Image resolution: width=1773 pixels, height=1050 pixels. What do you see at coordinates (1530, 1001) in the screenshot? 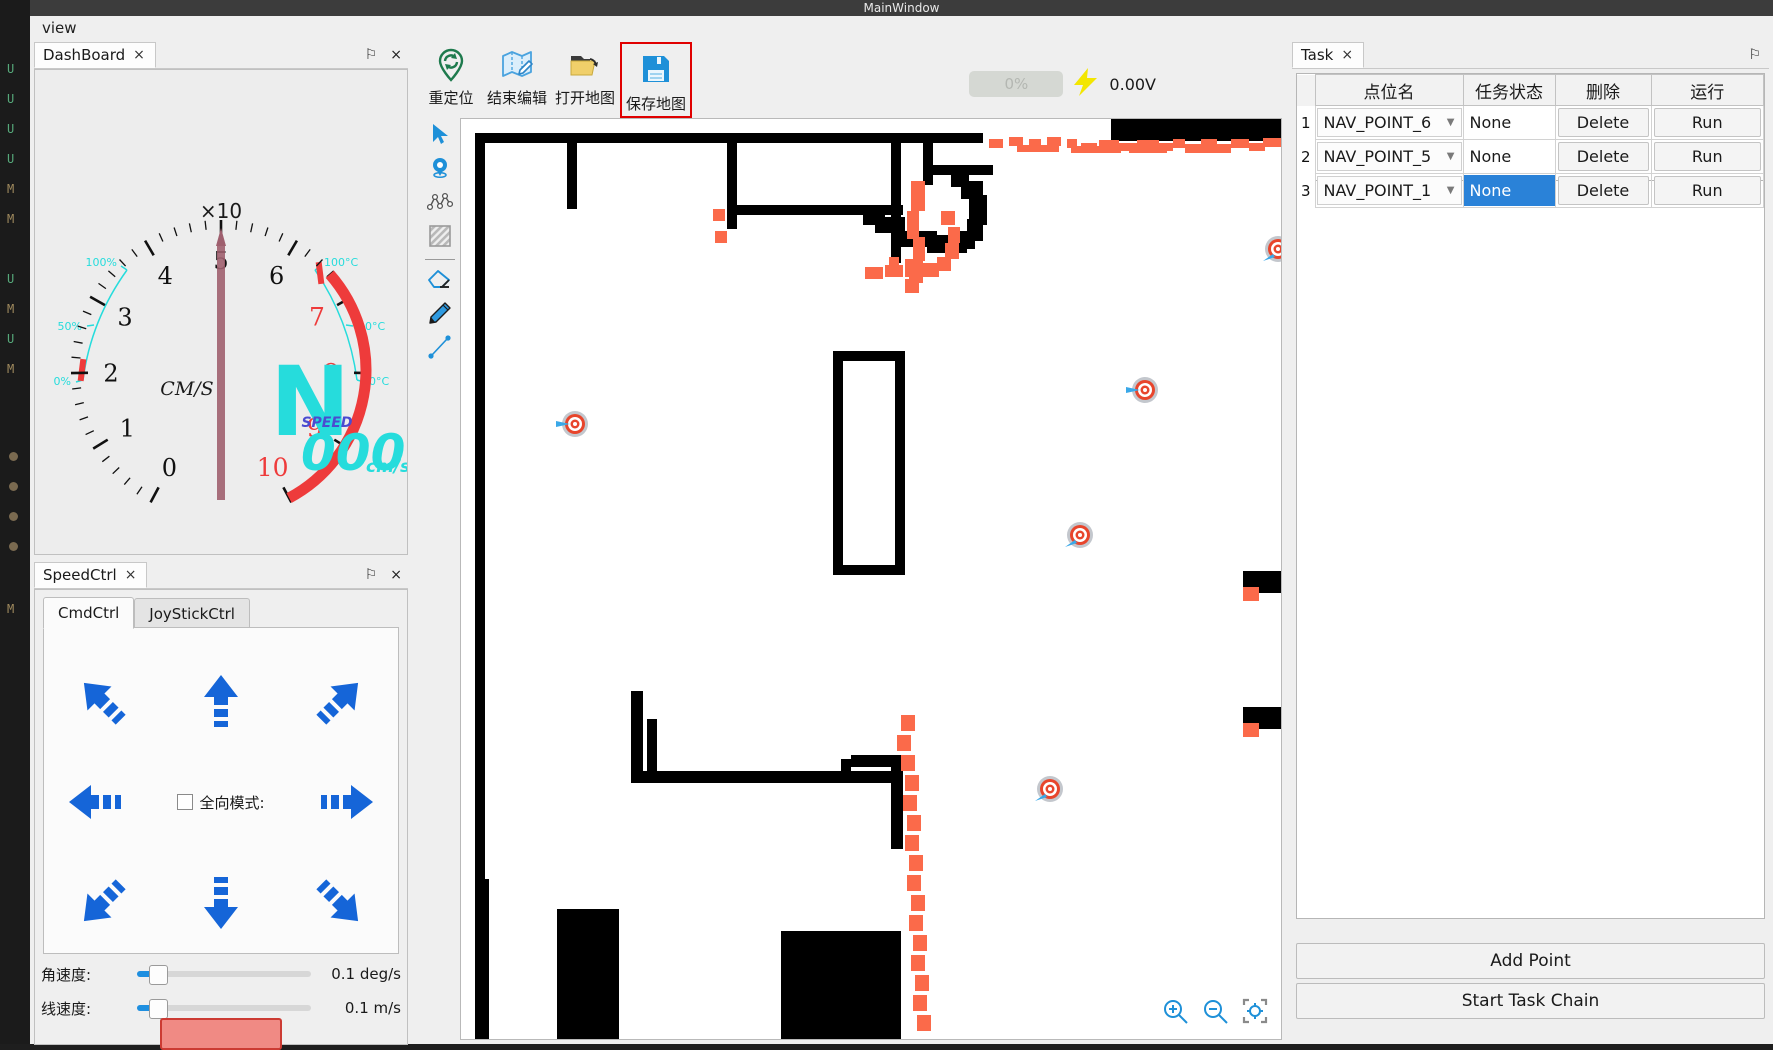
I see `start-task-chain-button: Start Task Chain` at bounding box center [1530, 1001].